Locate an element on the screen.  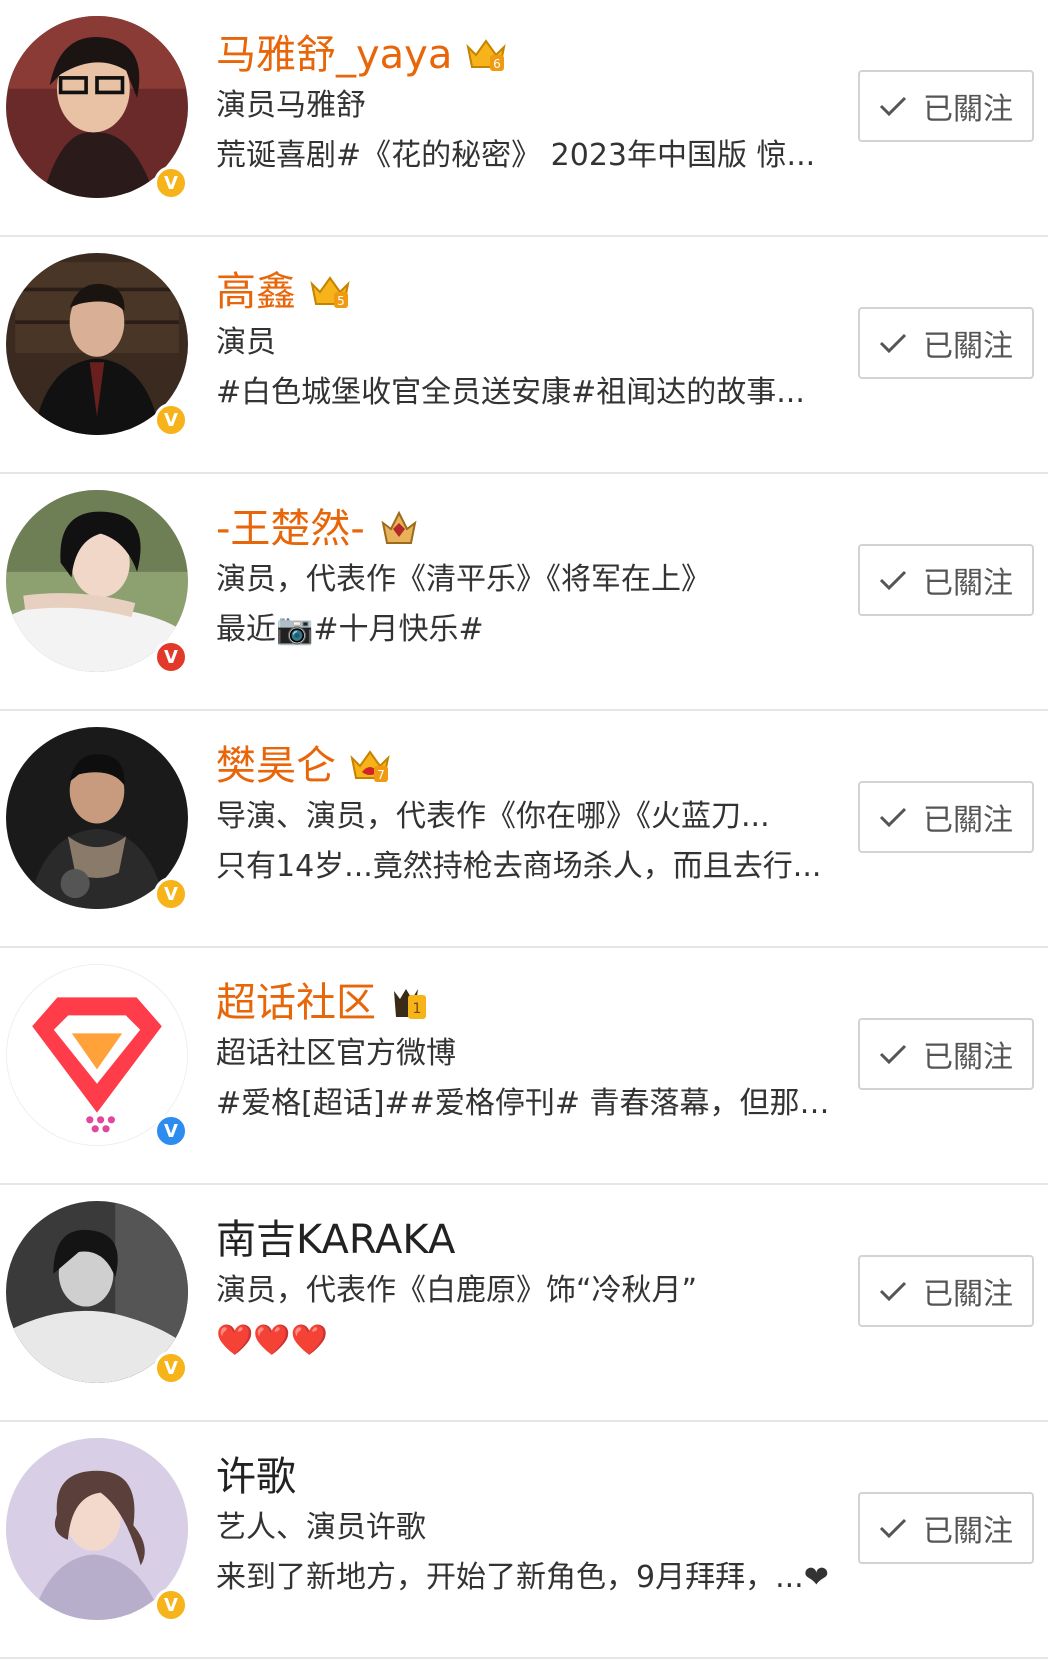
recent-post: 来到了新地方，开始了新角色，9月拜拜，...❤ is located at coordinates (526, 1578).